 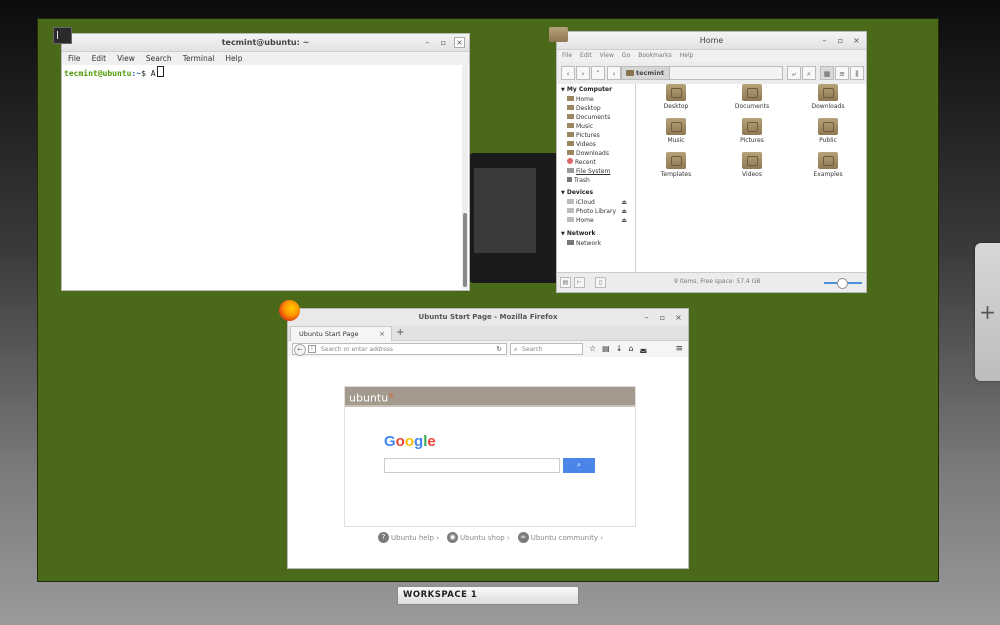 What do you see at coordinates (472, 465) in the screenshot?
I see `google-search-input` at bounding box center [472, 465].